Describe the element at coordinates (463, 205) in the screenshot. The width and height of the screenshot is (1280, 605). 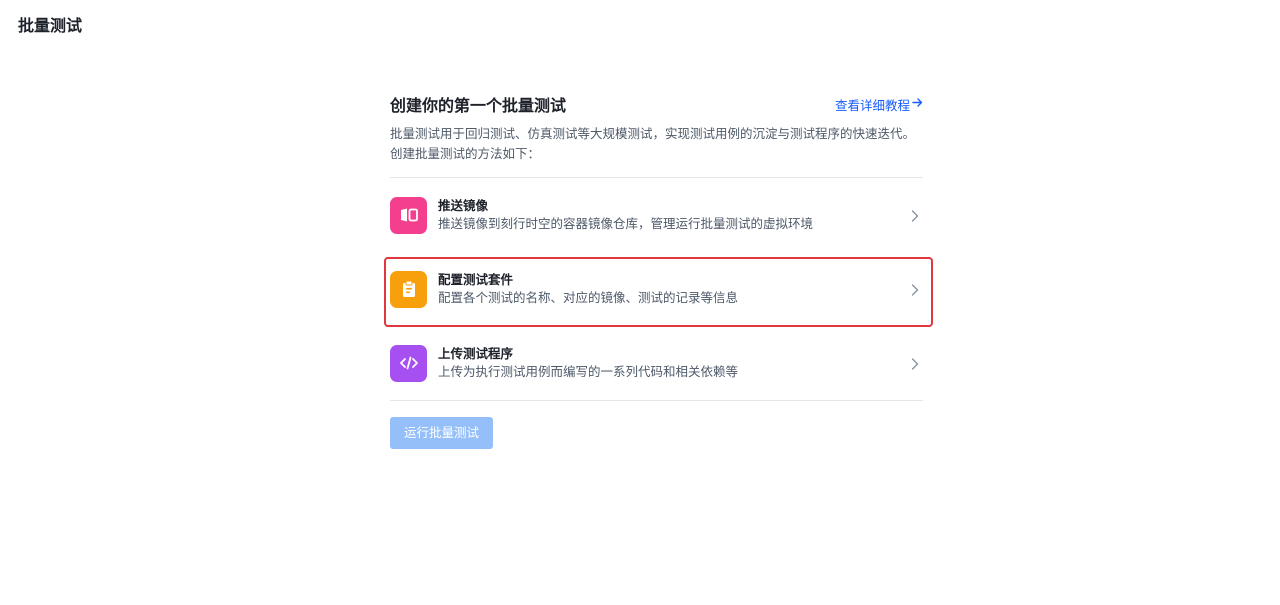
I see `step-title: 推送镜像` at that location.